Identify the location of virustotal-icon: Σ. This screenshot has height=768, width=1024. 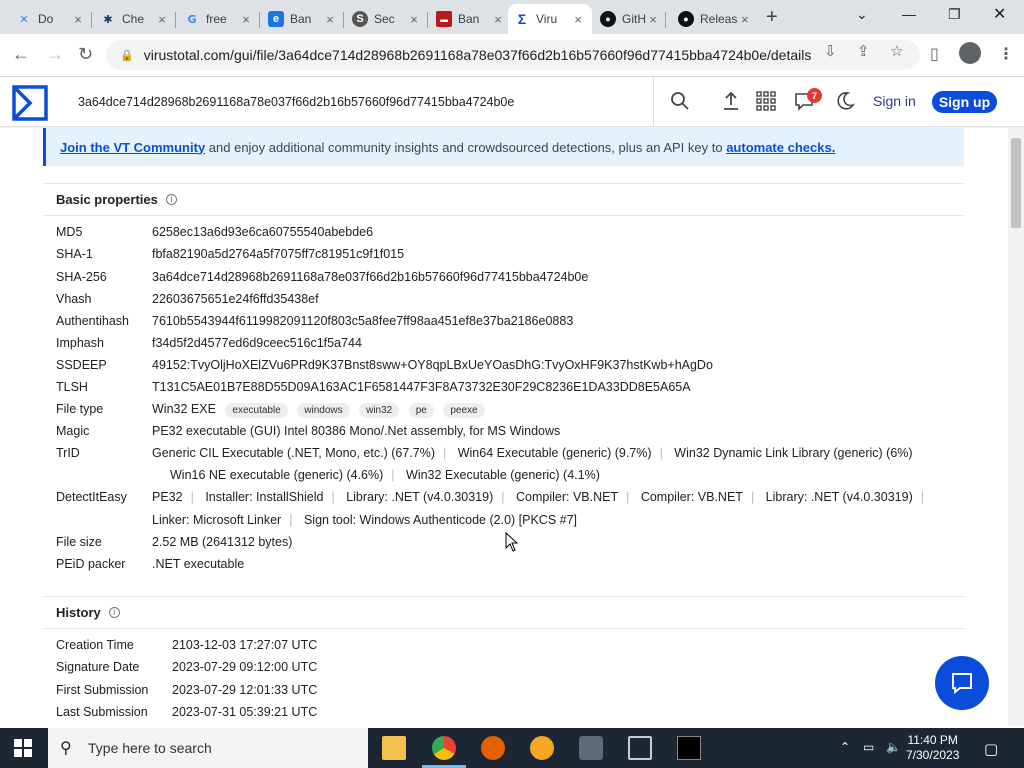
(522, 19).